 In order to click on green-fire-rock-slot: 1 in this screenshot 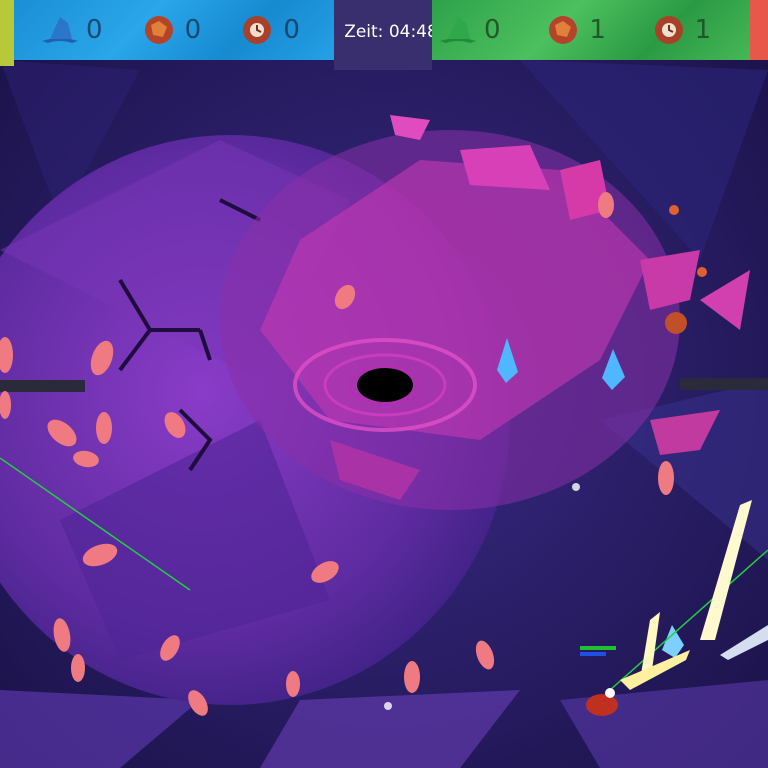, I will do `click(593, 30)`.